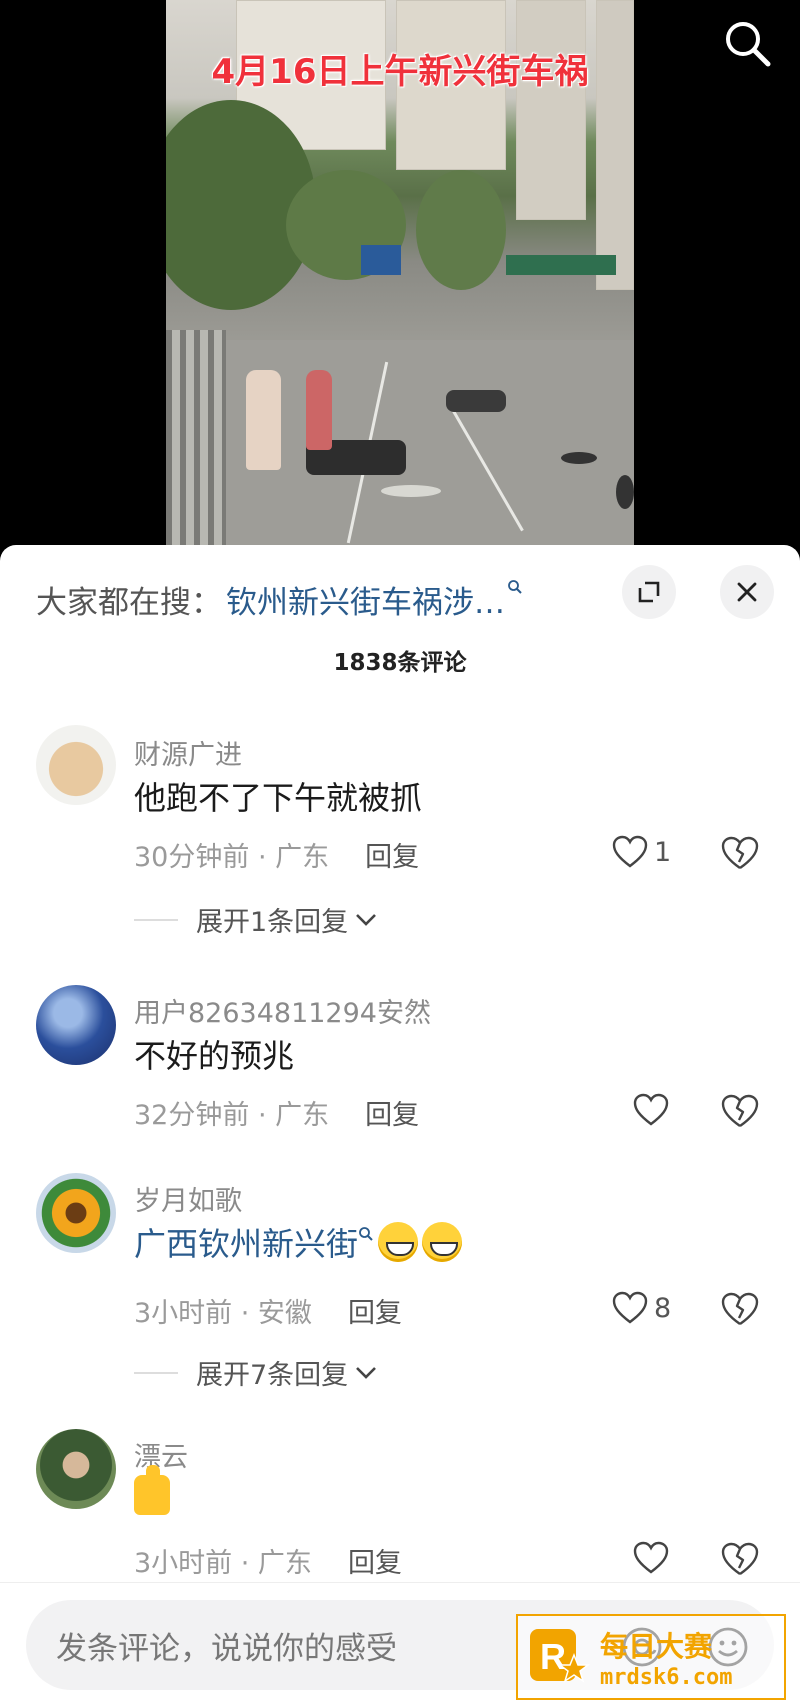 The image size is (800, 1707). I want to click on expand-replies-label: 展开7条回复, so click(272, 1375).